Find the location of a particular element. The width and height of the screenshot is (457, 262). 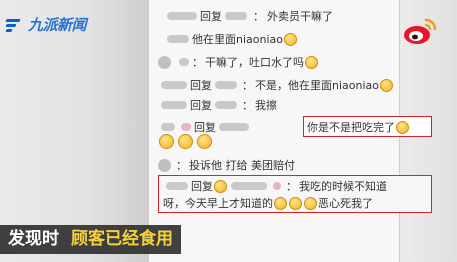

comment-7: ： 投诉他 打给 美团赔付 is located at coordinates (226, 165).